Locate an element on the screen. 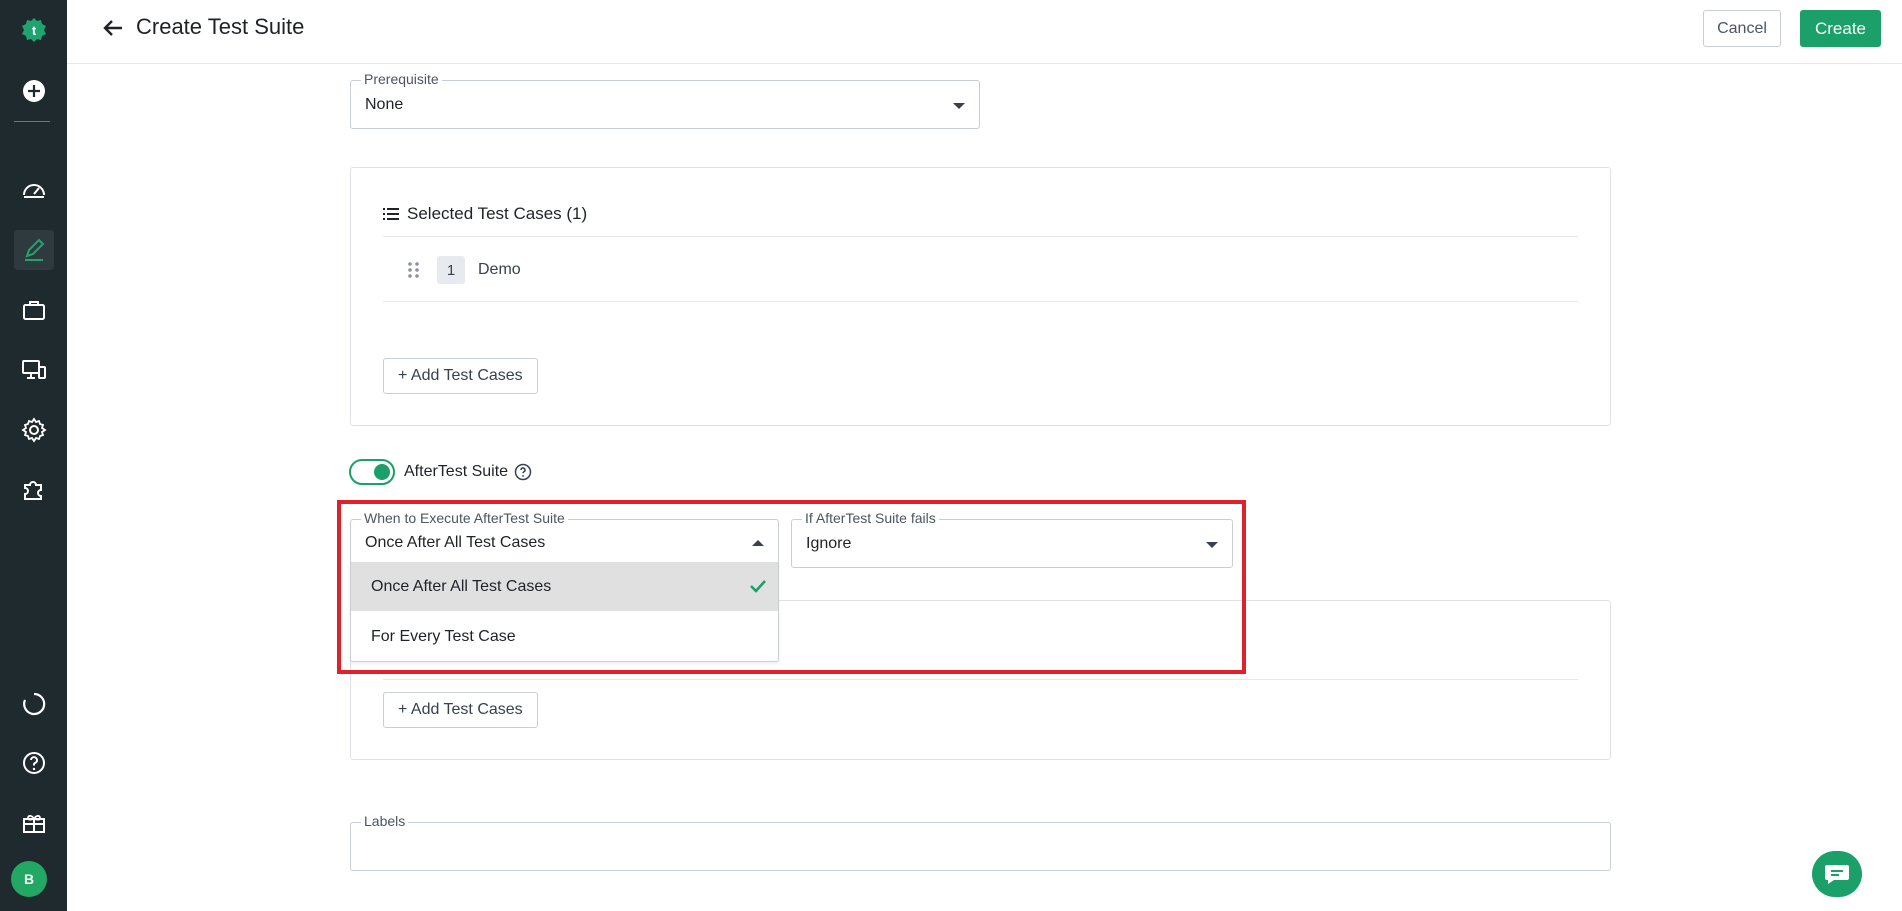  svg-text: t is located at coordinates (33, 30).